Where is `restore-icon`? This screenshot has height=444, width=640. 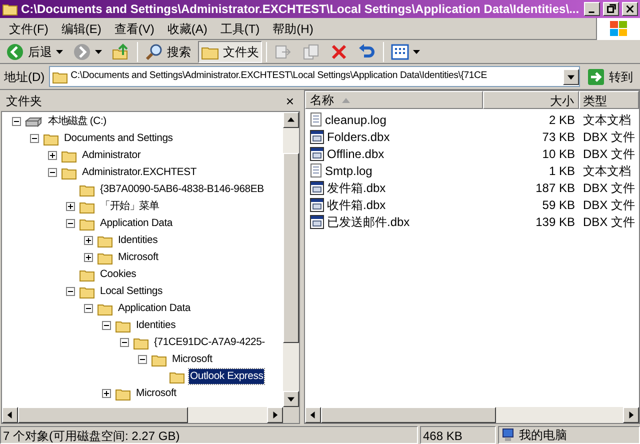
restore-icon is located at coordinates (611, 9).